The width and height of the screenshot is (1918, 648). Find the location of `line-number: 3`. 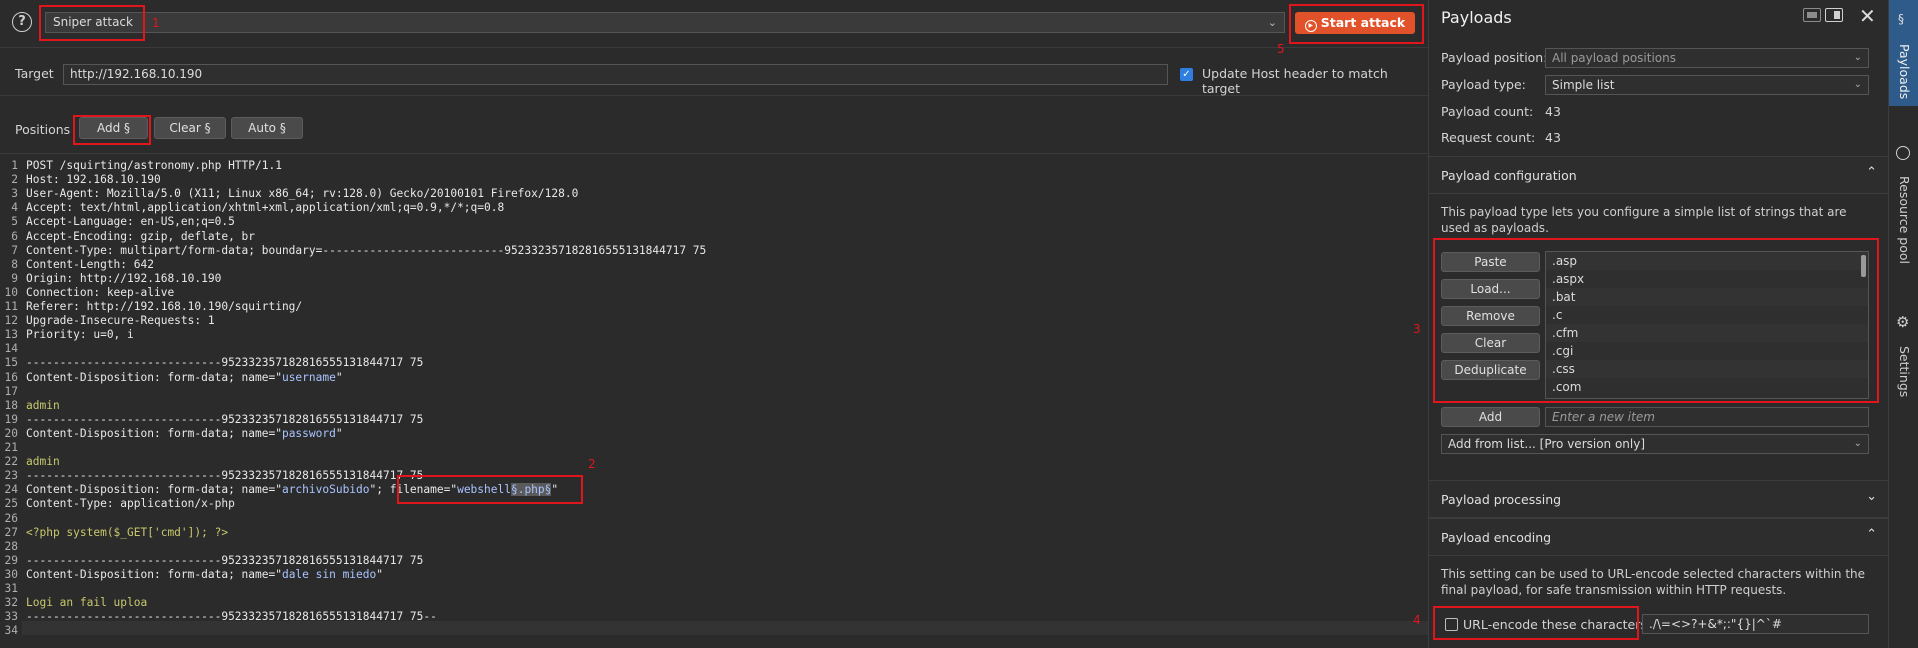

line-number: 3 is located at coordinates (14, 194).